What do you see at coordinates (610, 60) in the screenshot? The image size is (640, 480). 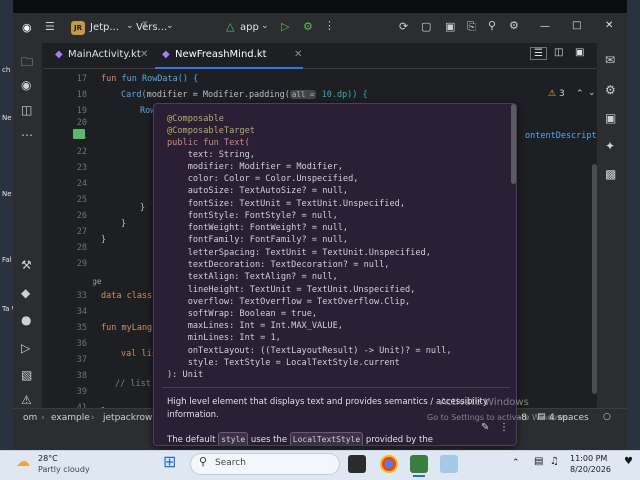 I see `notifications-icon: ✉` at bounding box center [610, 60].